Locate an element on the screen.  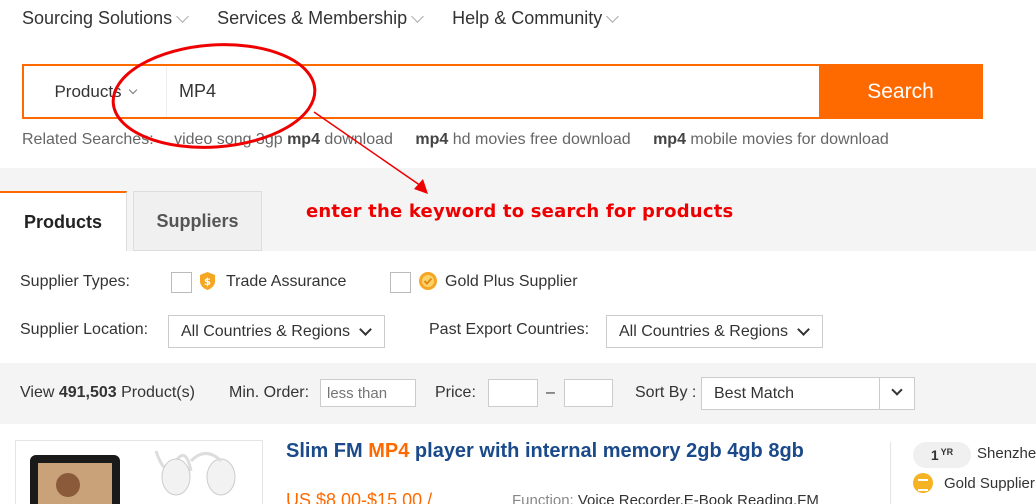
search-bar: Products Search is located at coordinates (502, 91).